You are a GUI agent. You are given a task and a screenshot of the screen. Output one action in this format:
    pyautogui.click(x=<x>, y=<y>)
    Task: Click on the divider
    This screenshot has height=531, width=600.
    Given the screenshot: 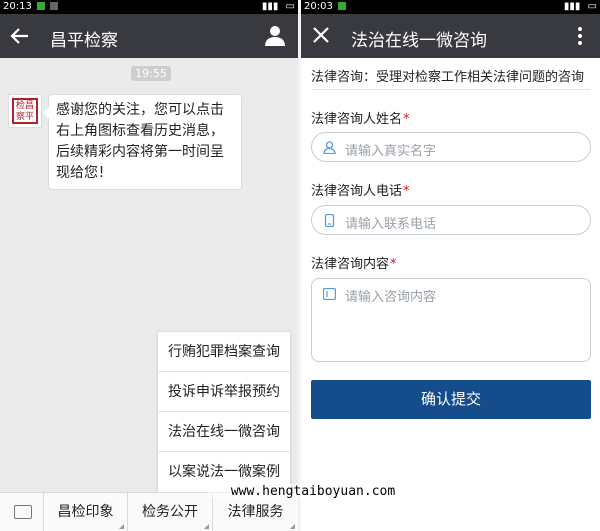 What is the action you would take?
    pyautogui.click(x=450, y=89)
    